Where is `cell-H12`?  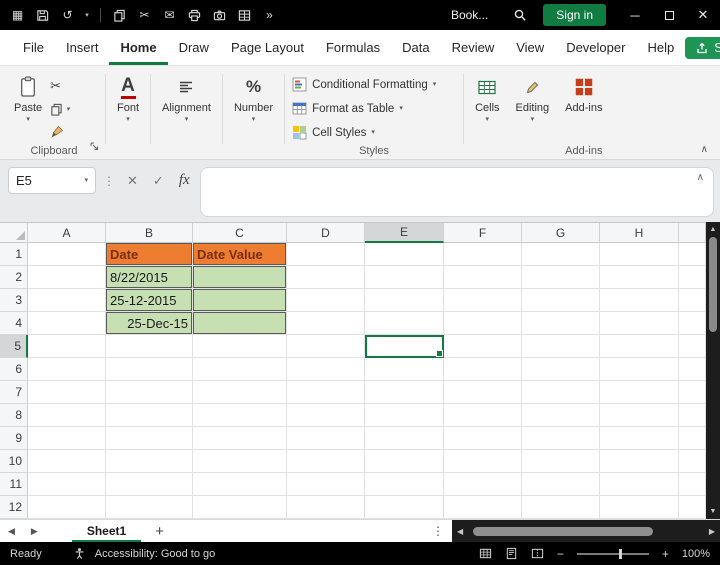
cell-H12 is located at coordinates (639, 507).